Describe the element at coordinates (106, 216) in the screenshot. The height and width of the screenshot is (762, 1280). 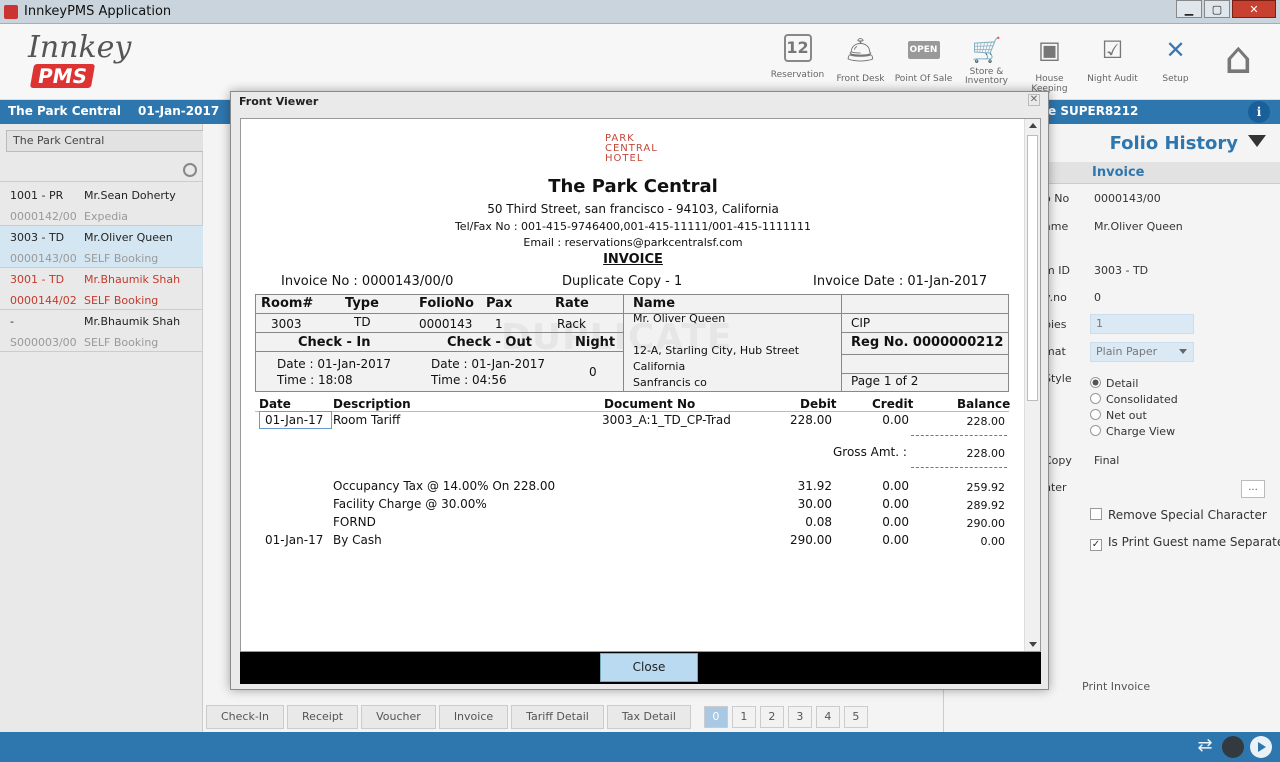
I see `guest-source: Expedia` at that location.